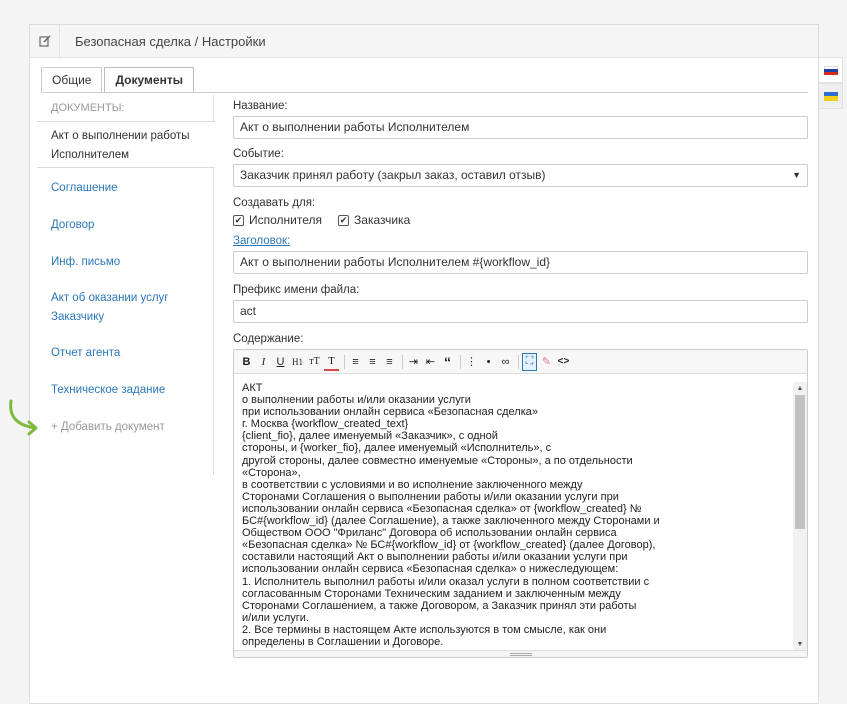 The height and width of the screenshot is (704, 847). What do you see at coordinates (424, 92) in the screenshot?
I see `tabs-divider` at bounding box center [424, 92].